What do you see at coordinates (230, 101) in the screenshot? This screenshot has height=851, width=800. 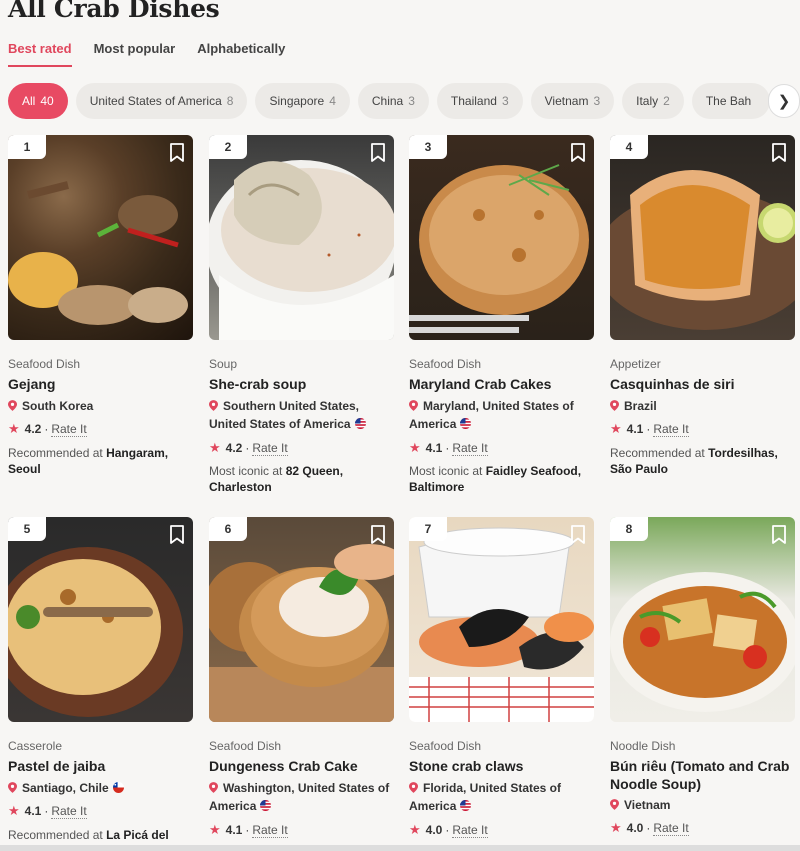 I see `filter-count: 8` at bounding box center [230, 101].